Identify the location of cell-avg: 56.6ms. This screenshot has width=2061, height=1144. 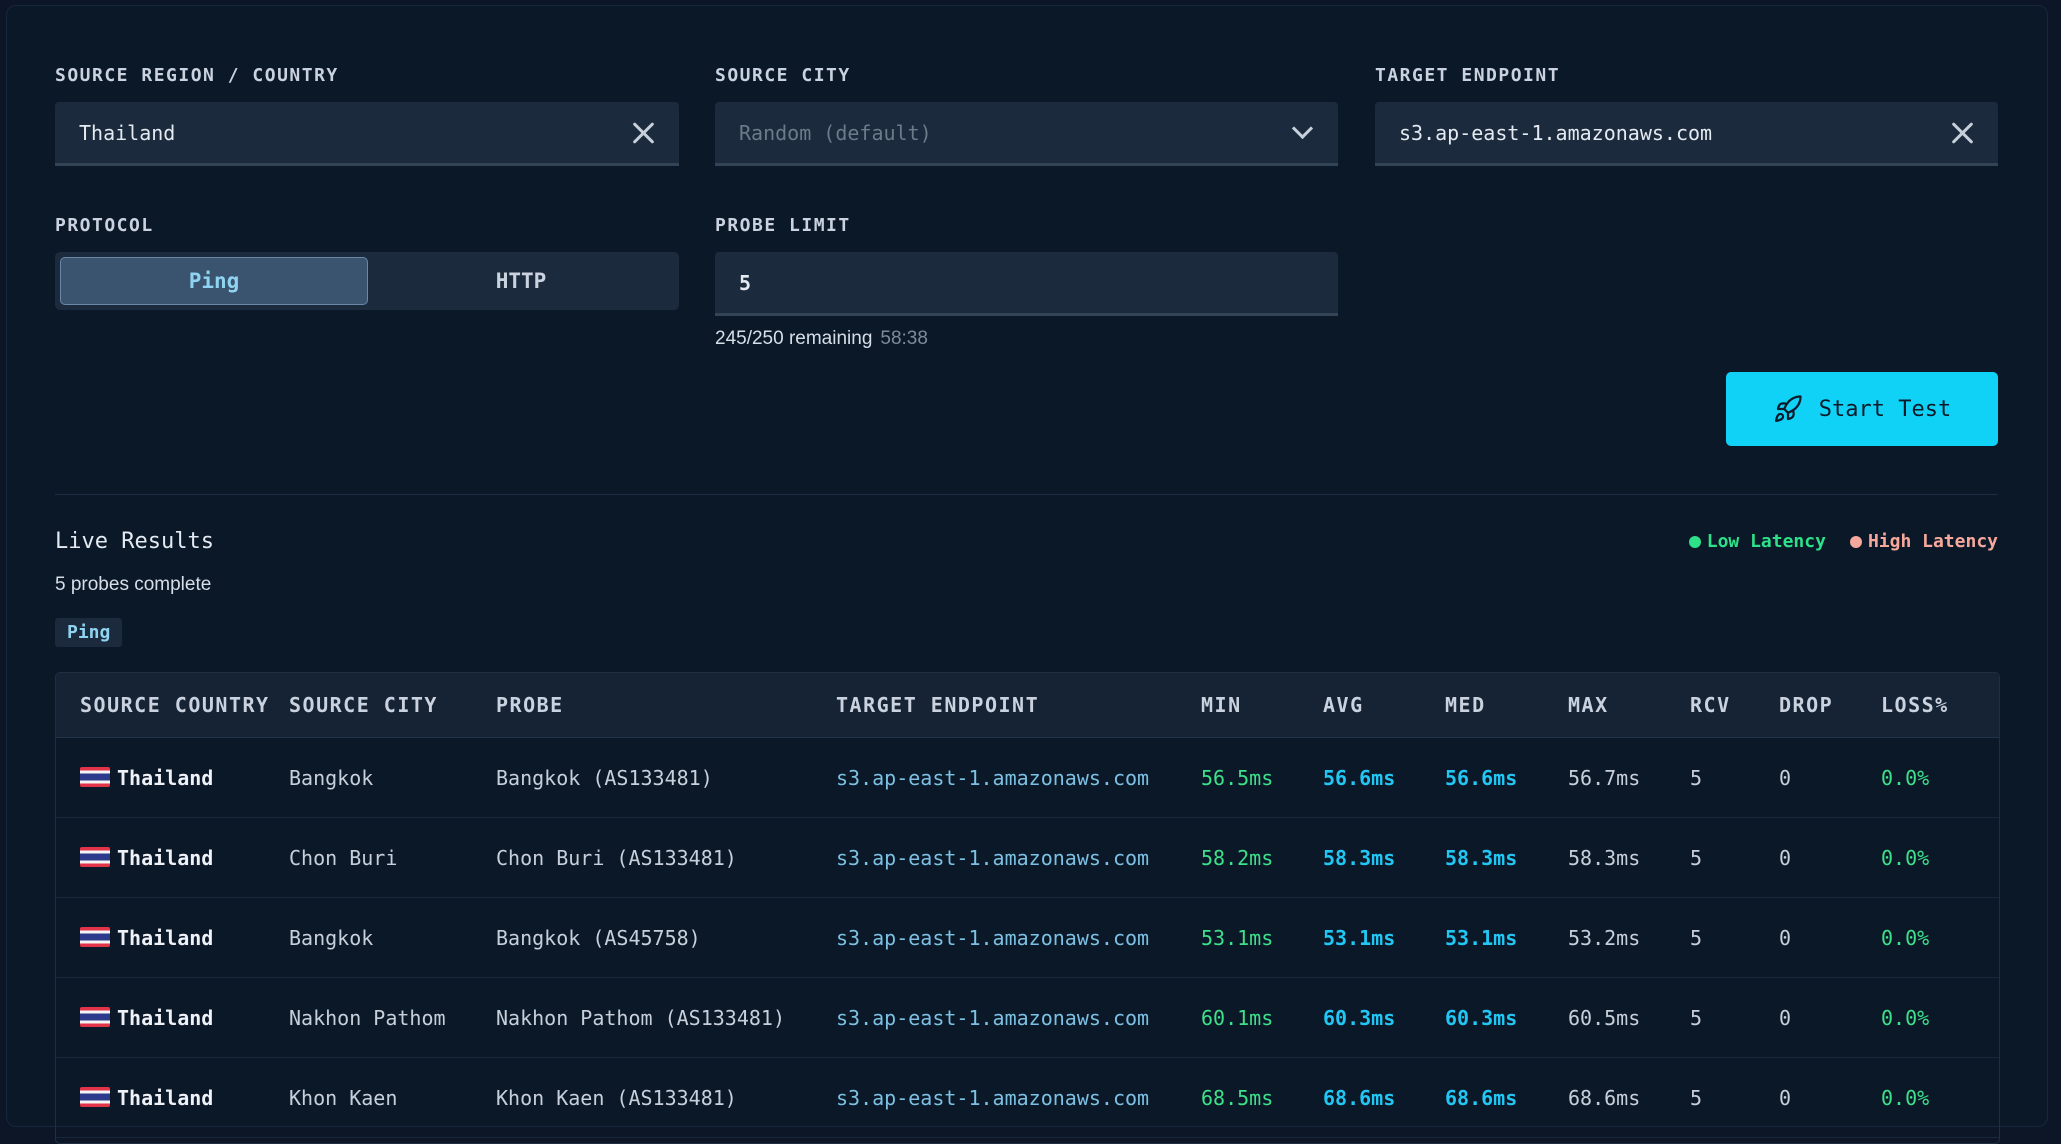
(1384, 777).